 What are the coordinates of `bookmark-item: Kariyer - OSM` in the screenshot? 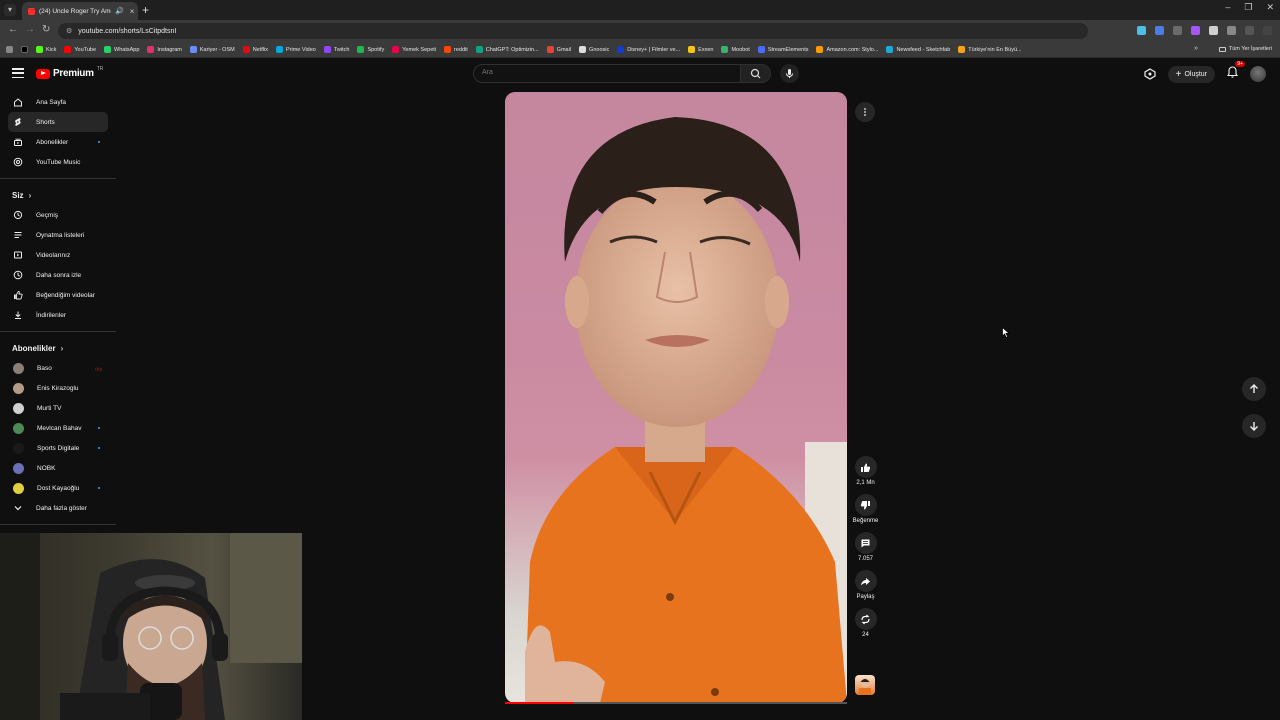 It's located at (212, 49).